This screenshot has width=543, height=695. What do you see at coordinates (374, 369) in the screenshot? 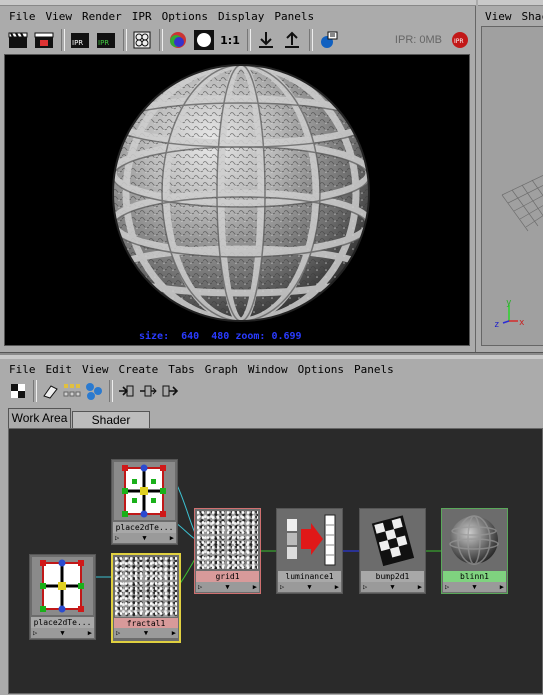
I see `hs-menu-panels: Panels` at bounding box center [374, 369].